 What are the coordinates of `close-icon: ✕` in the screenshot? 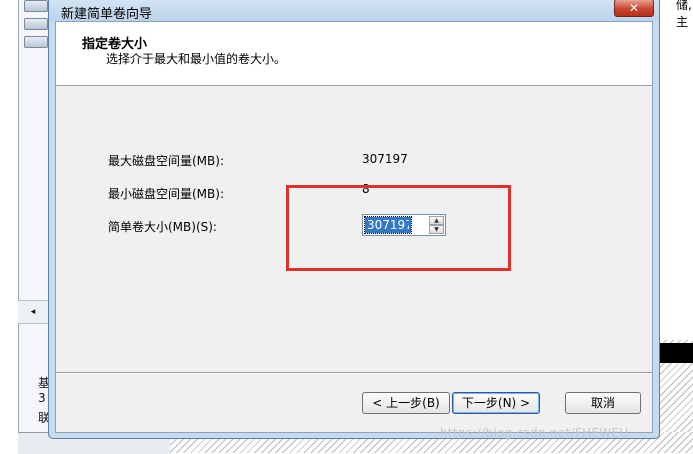 It's located at (634, 8).